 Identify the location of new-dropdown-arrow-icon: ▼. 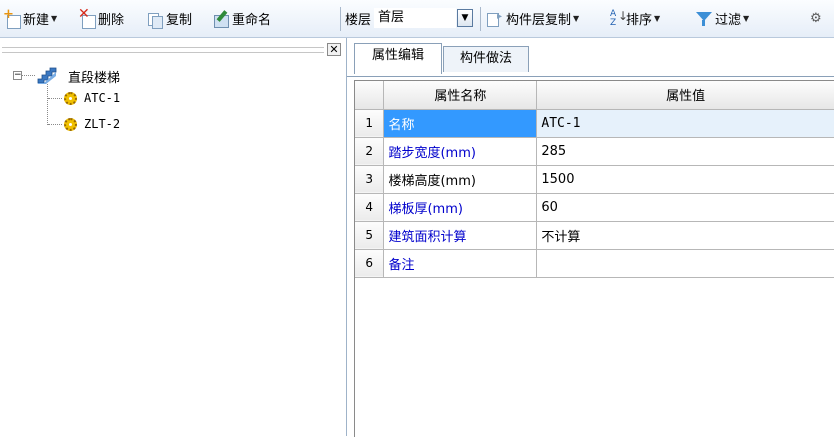
(54, 18).